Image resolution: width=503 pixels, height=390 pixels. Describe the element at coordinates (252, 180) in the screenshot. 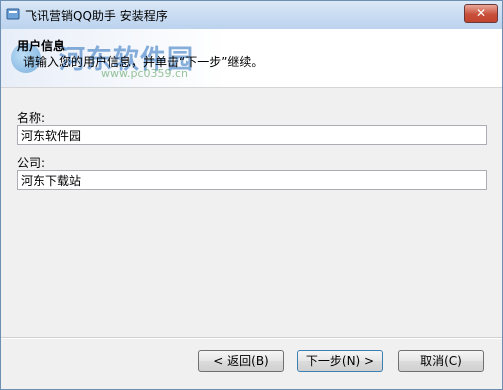

I see `company-field: 河东下载站` at that location.